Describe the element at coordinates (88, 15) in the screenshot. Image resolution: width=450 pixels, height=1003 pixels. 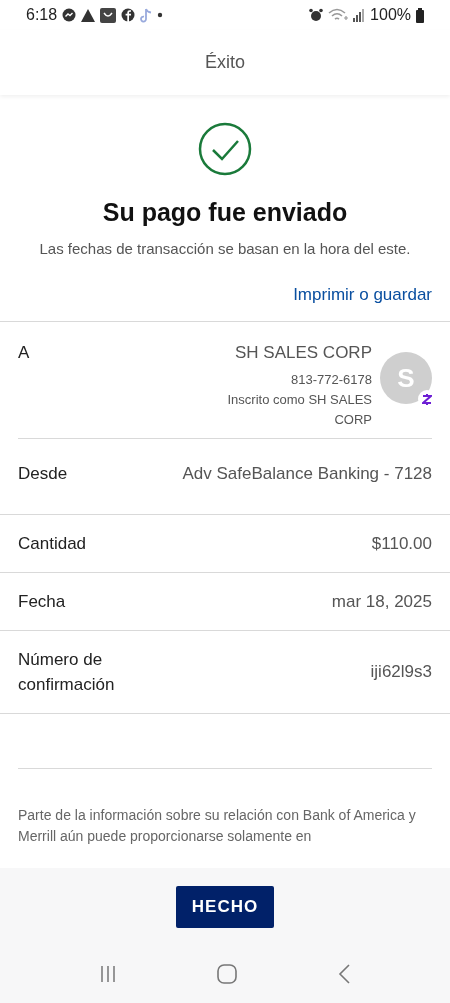
I see `warning-icon` at that location.